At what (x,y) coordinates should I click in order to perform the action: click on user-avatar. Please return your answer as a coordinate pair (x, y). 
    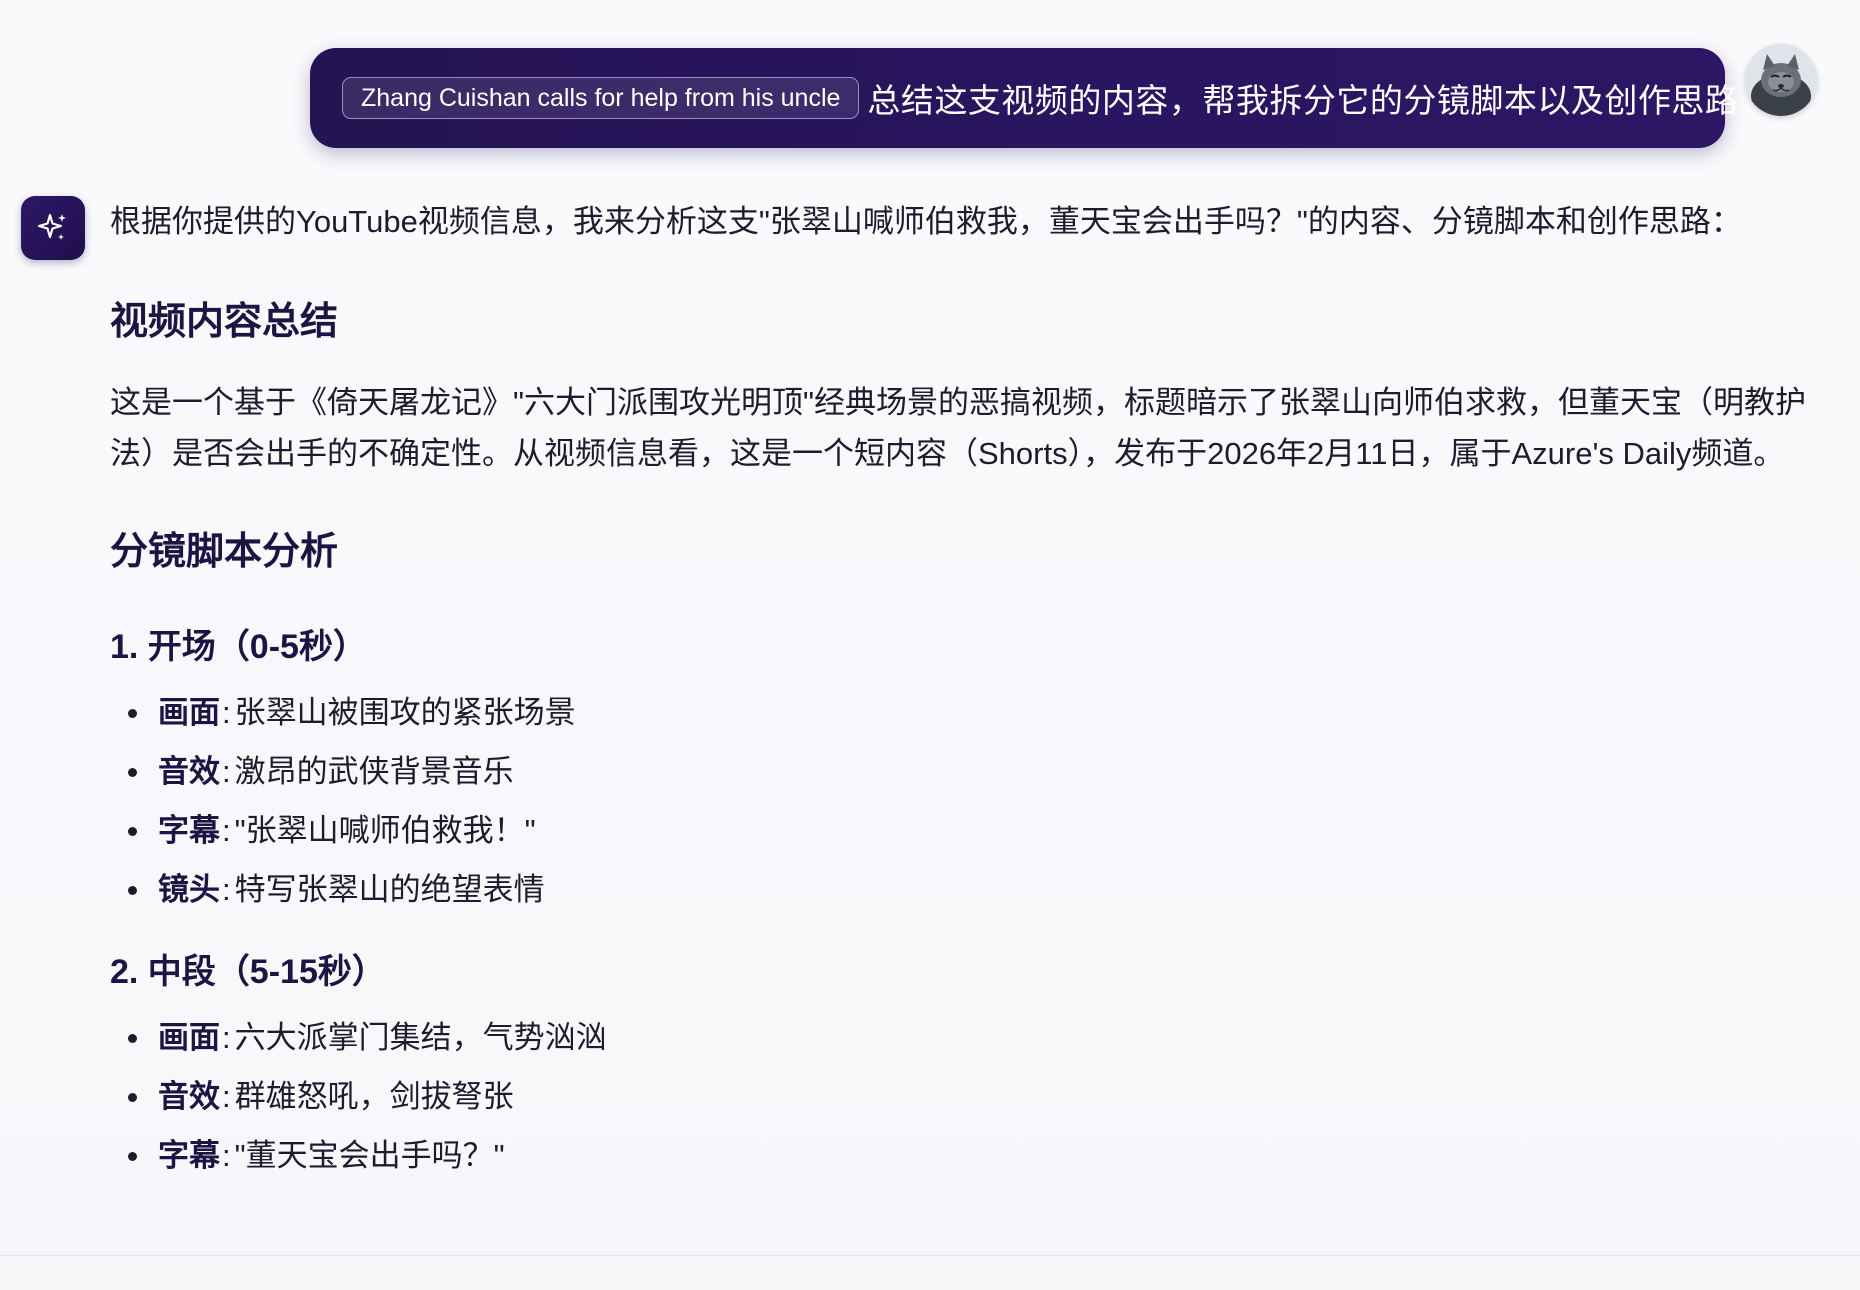
    Looking at the image, I should click on (1781, 80).